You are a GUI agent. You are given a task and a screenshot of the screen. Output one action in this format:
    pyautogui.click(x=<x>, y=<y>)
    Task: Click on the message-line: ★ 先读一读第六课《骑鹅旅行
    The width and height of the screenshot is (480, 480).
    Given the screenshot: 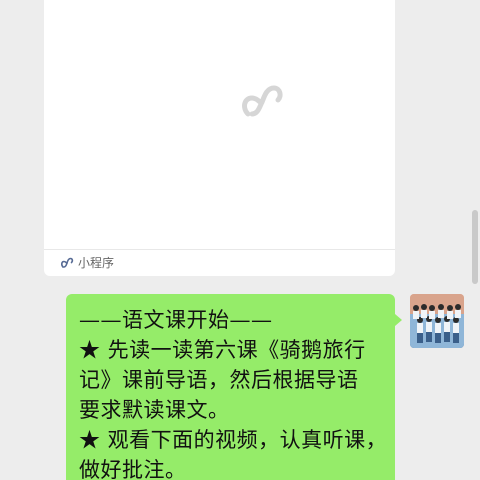 What is the action you would take?
    pyautogui.click(x=222, y=350)
    